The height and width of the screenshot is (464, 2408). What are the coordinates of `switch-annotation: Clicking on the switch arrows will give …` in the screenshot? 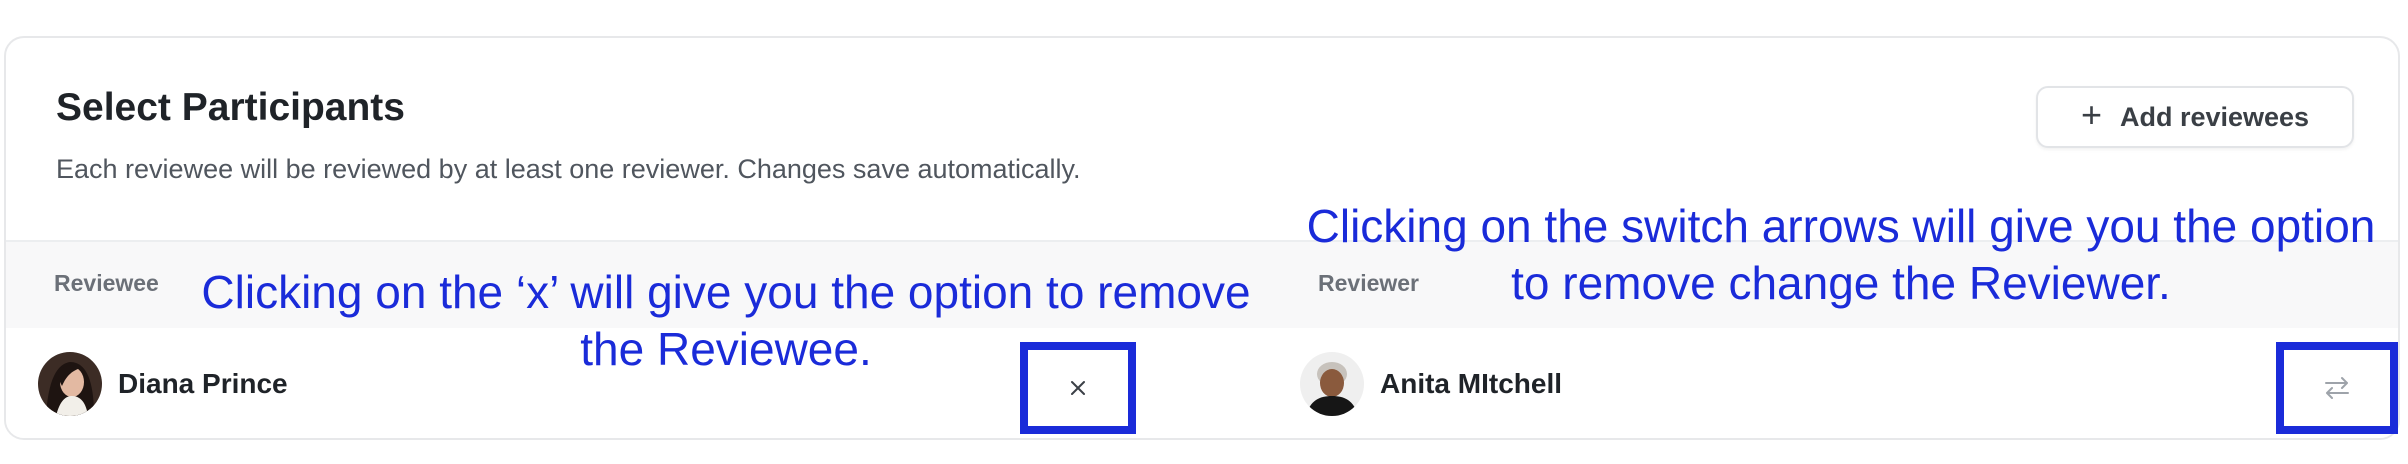 It's located at (1841, 255).